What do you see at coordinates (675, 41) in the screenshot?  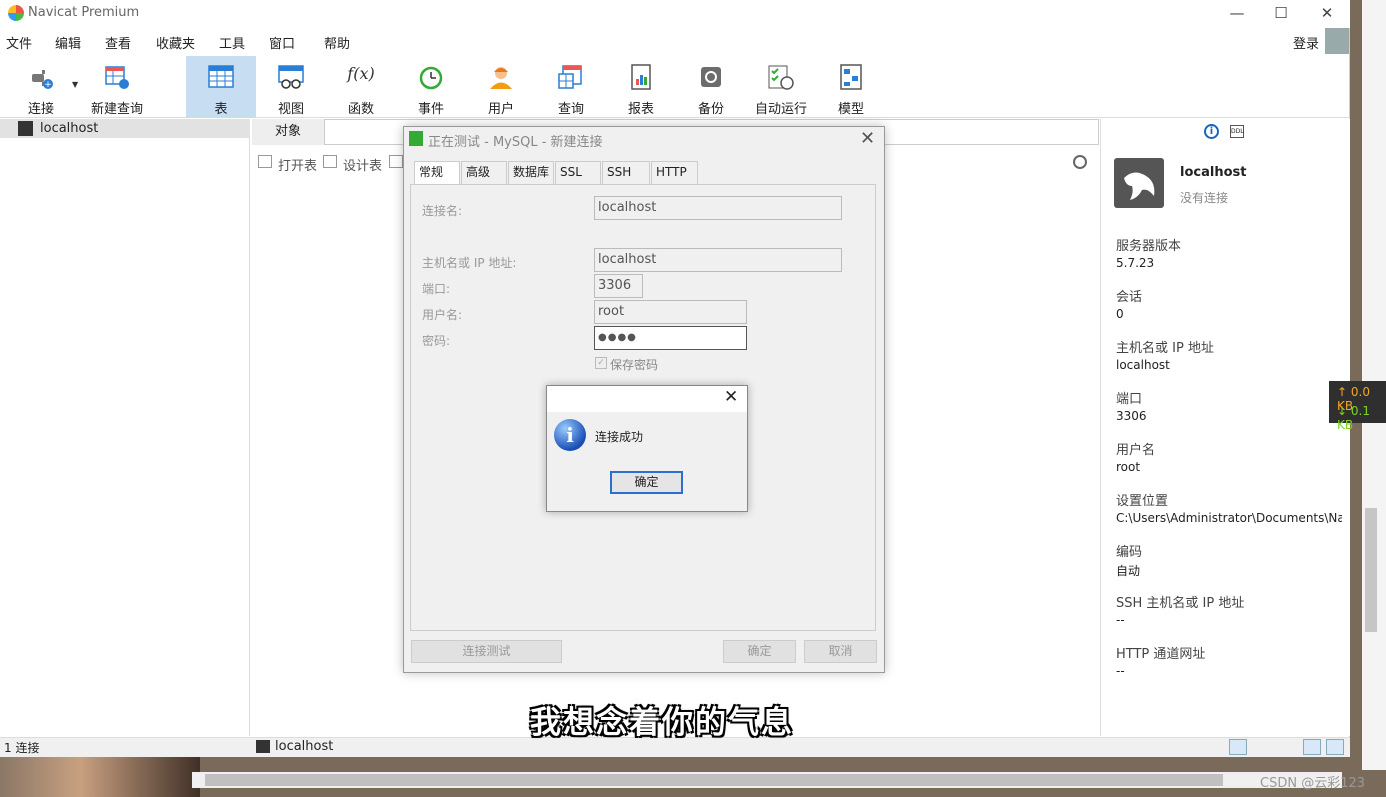 I see `menu-bar` at bounding box center [675, 41].